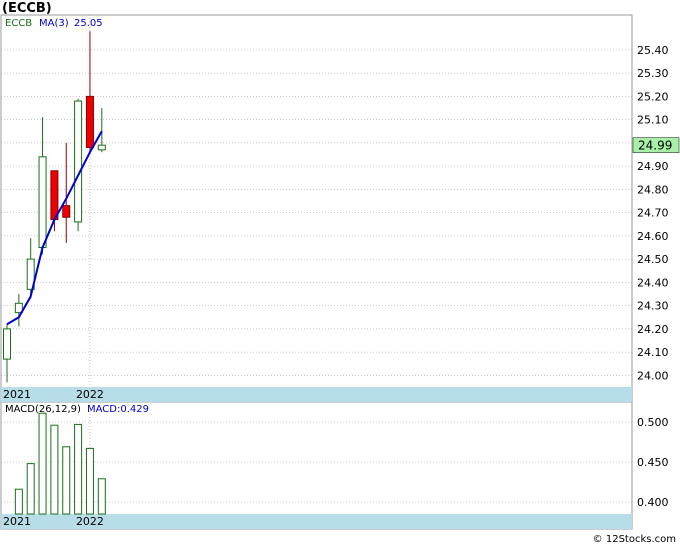  Describe the element at coordinates (653, 502) in the screenshot. I see `macd-y-tick-label: 0.400` at that location.